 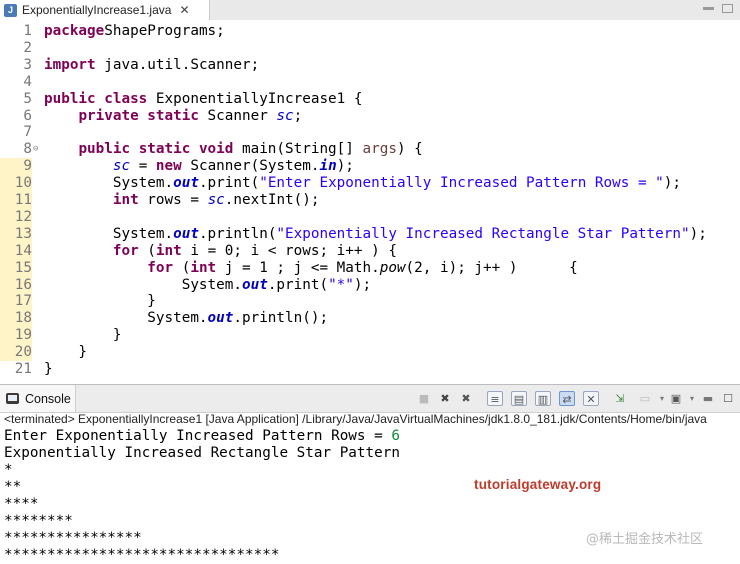 I want to click on display-console-icon: ▭, so click(x=645, y=398).